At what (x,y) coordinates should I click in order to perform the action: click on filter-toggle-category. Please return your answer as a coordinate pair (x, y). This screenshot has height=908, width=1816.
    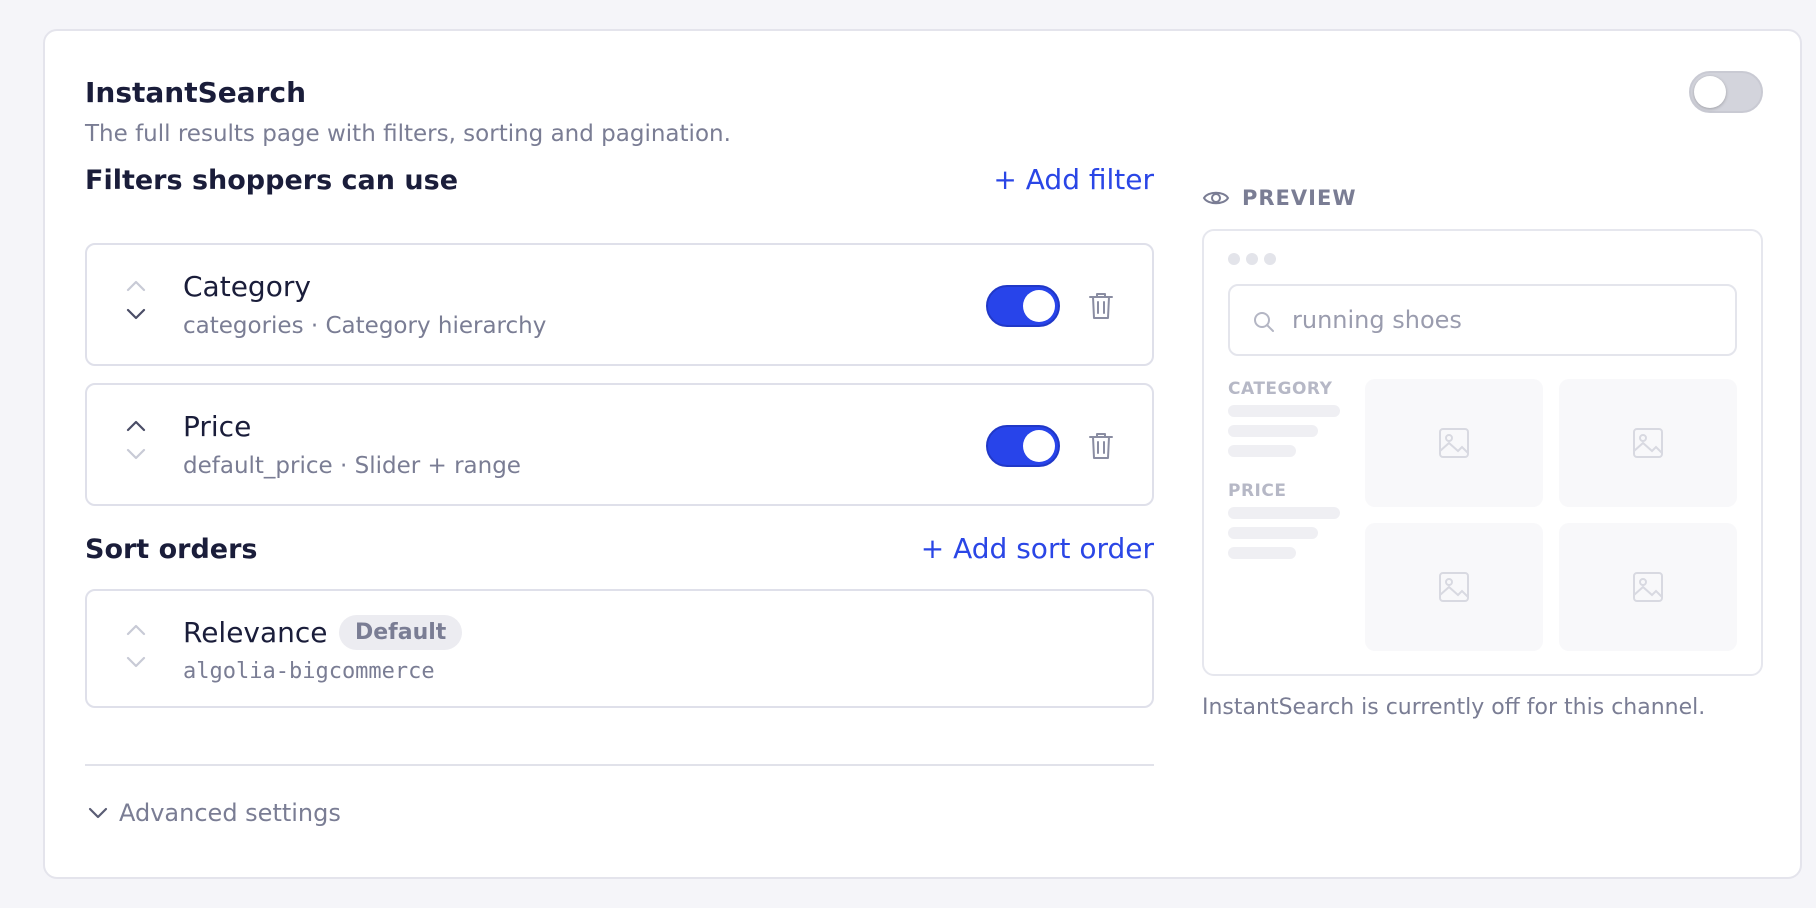
    Looking at the image, I should click on (1023, 306).